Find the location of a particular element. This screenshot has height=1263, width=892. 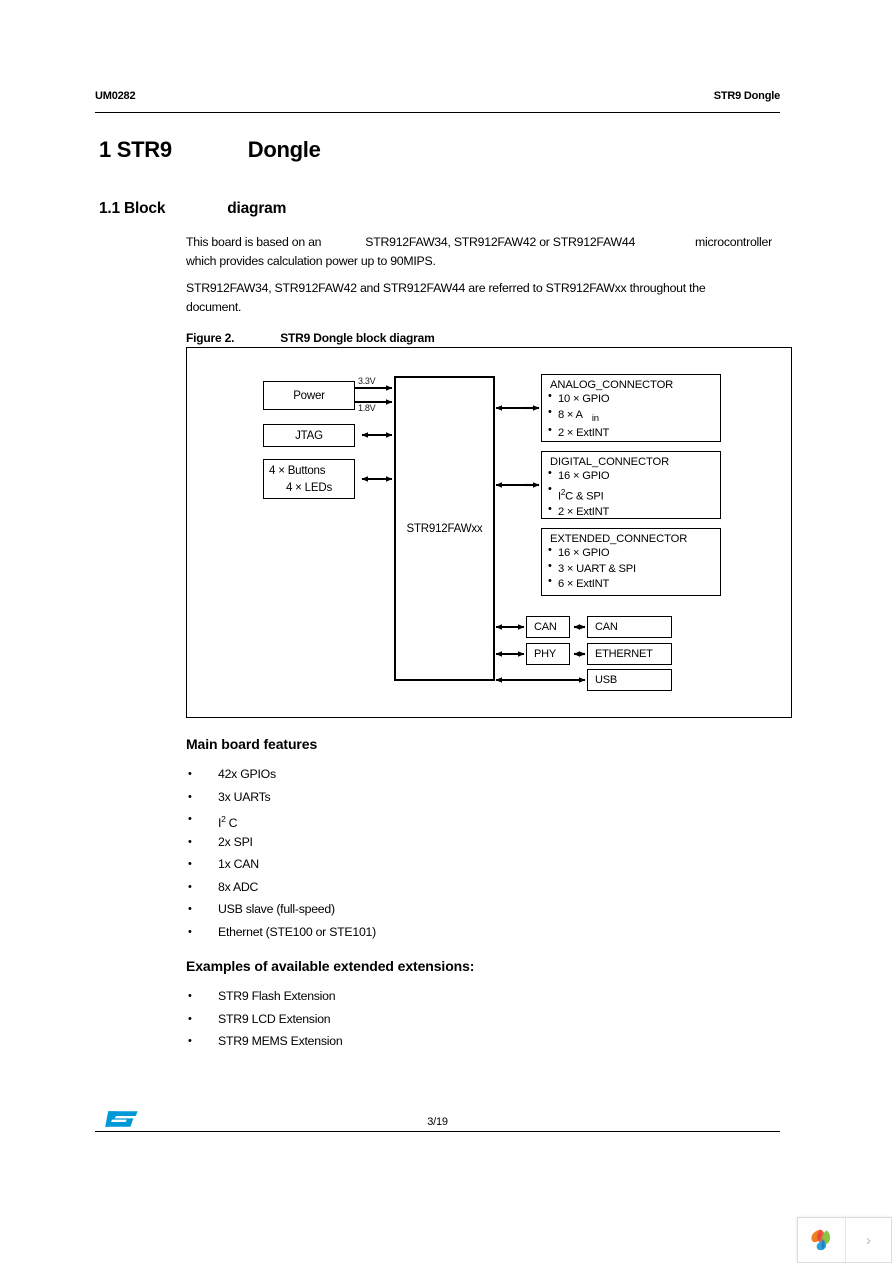

extended-item-uart-spi: 3 × UART & SPI is located at coordinates (634, 568).